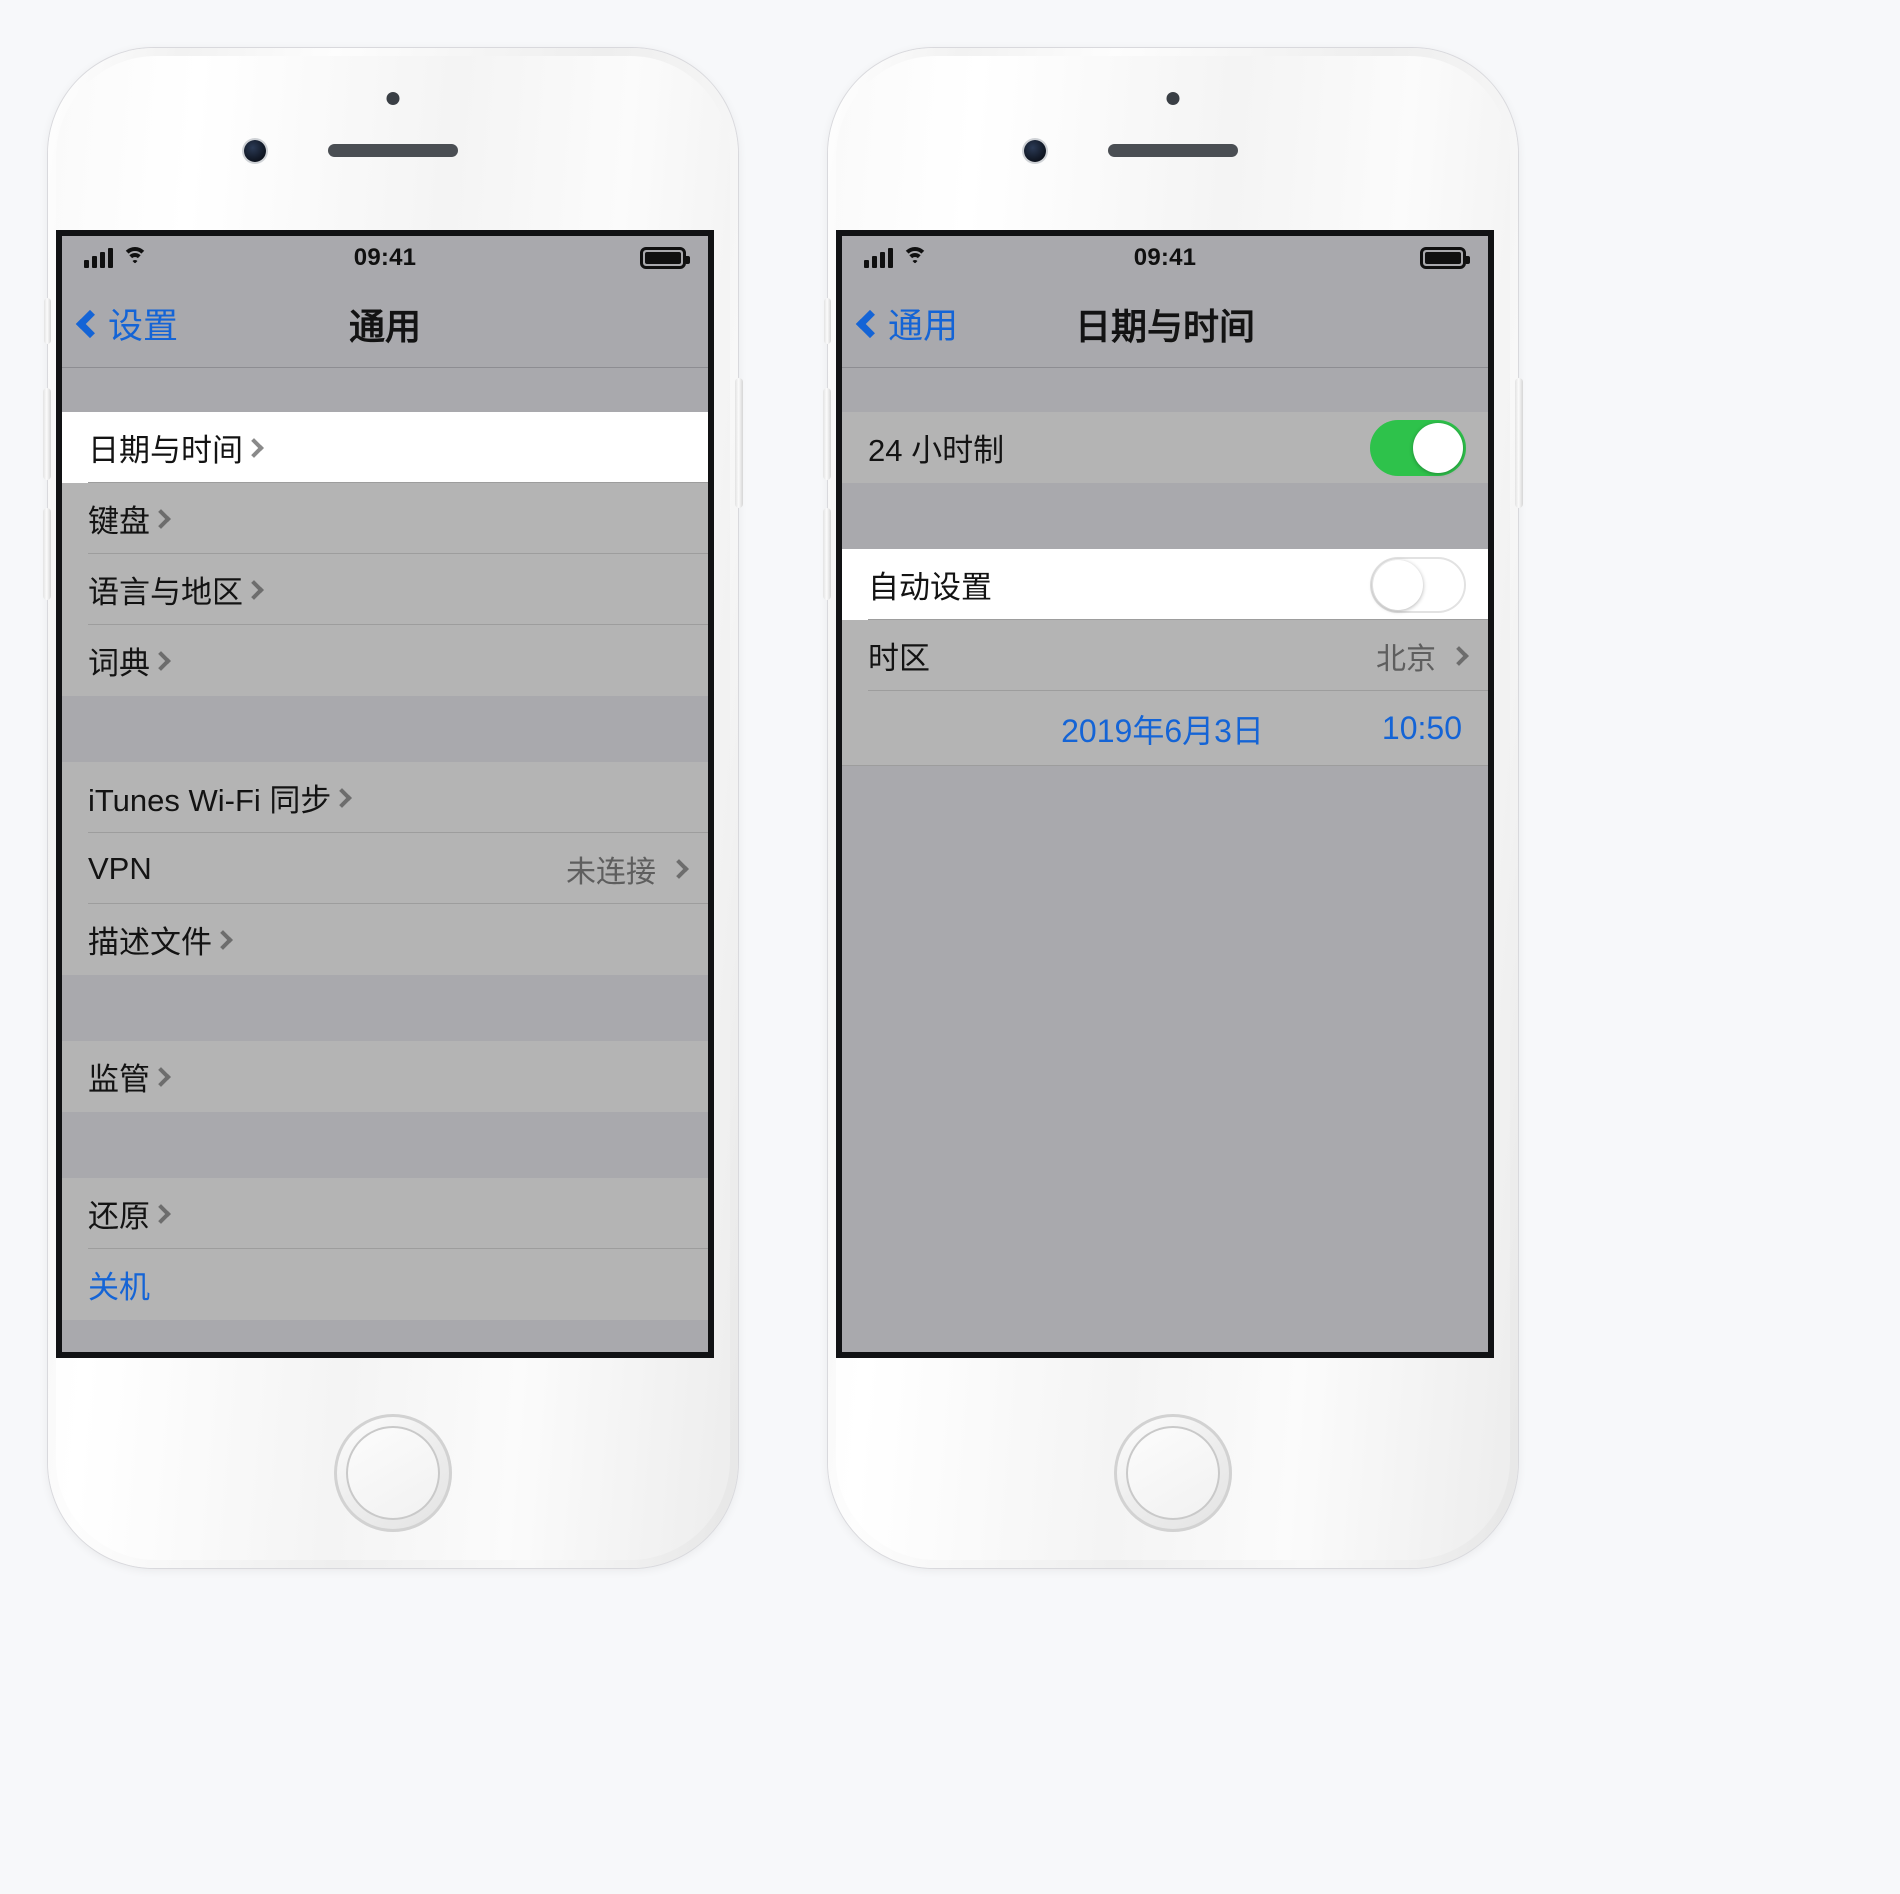 Image resolution: width=1900 pixels, height=1894 pixels. I want to click on list-item-label: 日期与时间, so click(165, 450).